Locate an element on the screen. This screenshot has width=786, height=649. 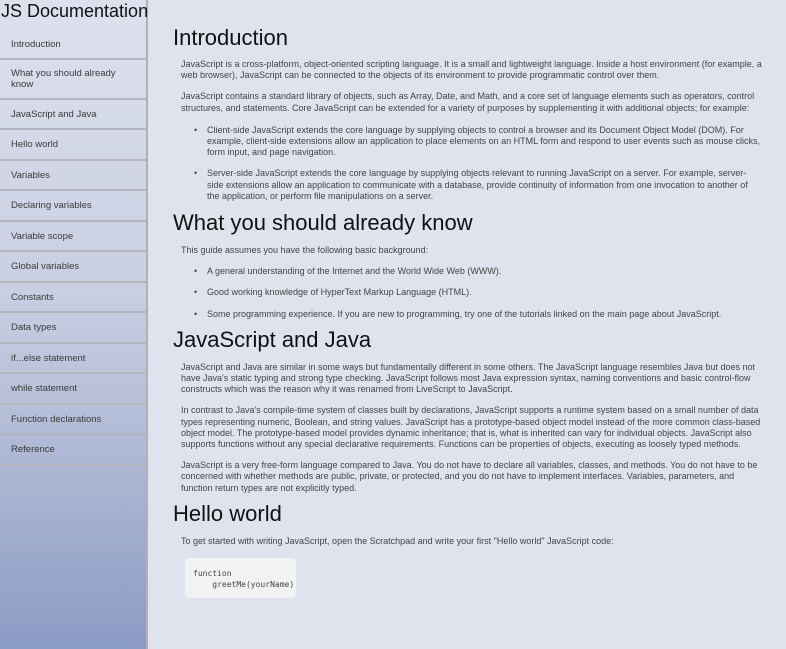
nav-item: What you should already know is located at coordinates (73, 80).